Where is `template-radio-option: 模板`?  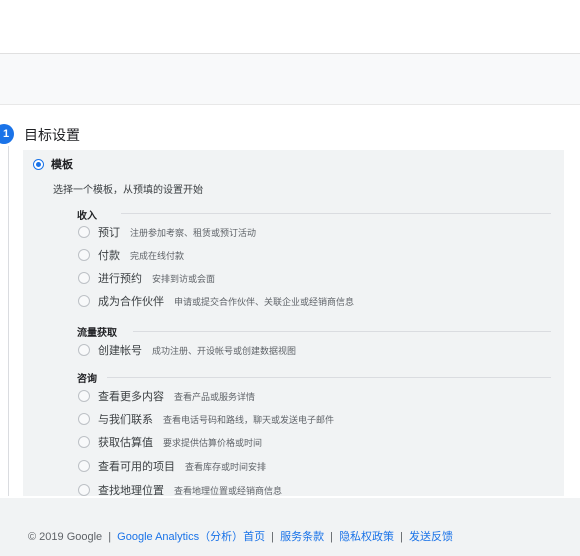 template-radio-option: 模板 is located at coordinates (53, 164).